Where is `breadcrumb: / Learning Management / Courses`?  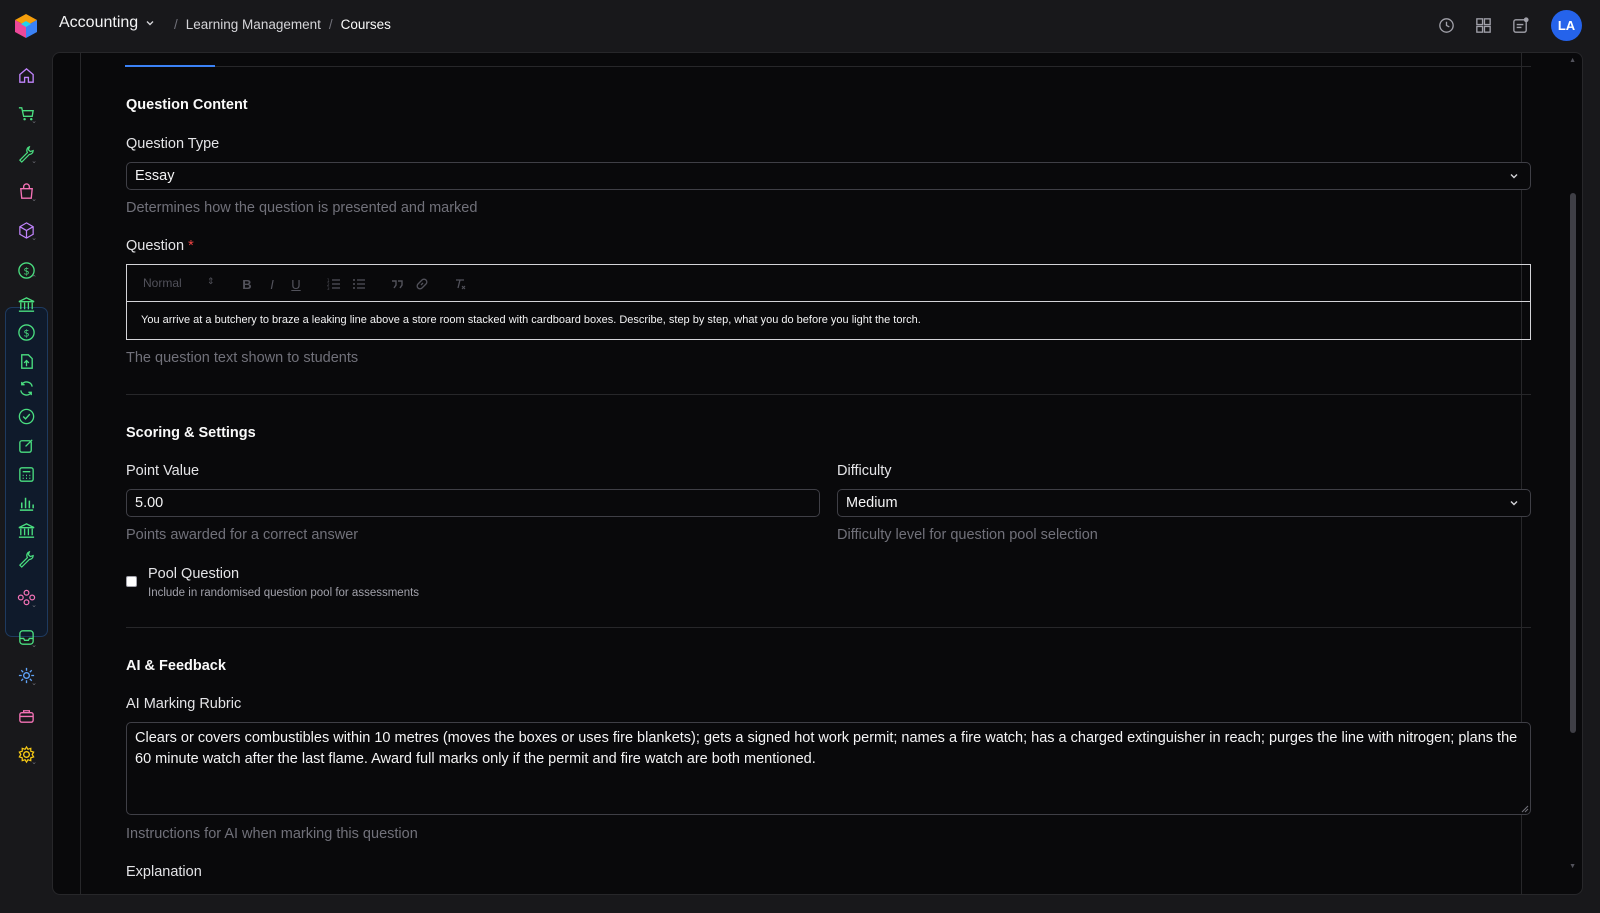 breadcrumb: / Learning Management / Courses is located at coordinates (282, 24).